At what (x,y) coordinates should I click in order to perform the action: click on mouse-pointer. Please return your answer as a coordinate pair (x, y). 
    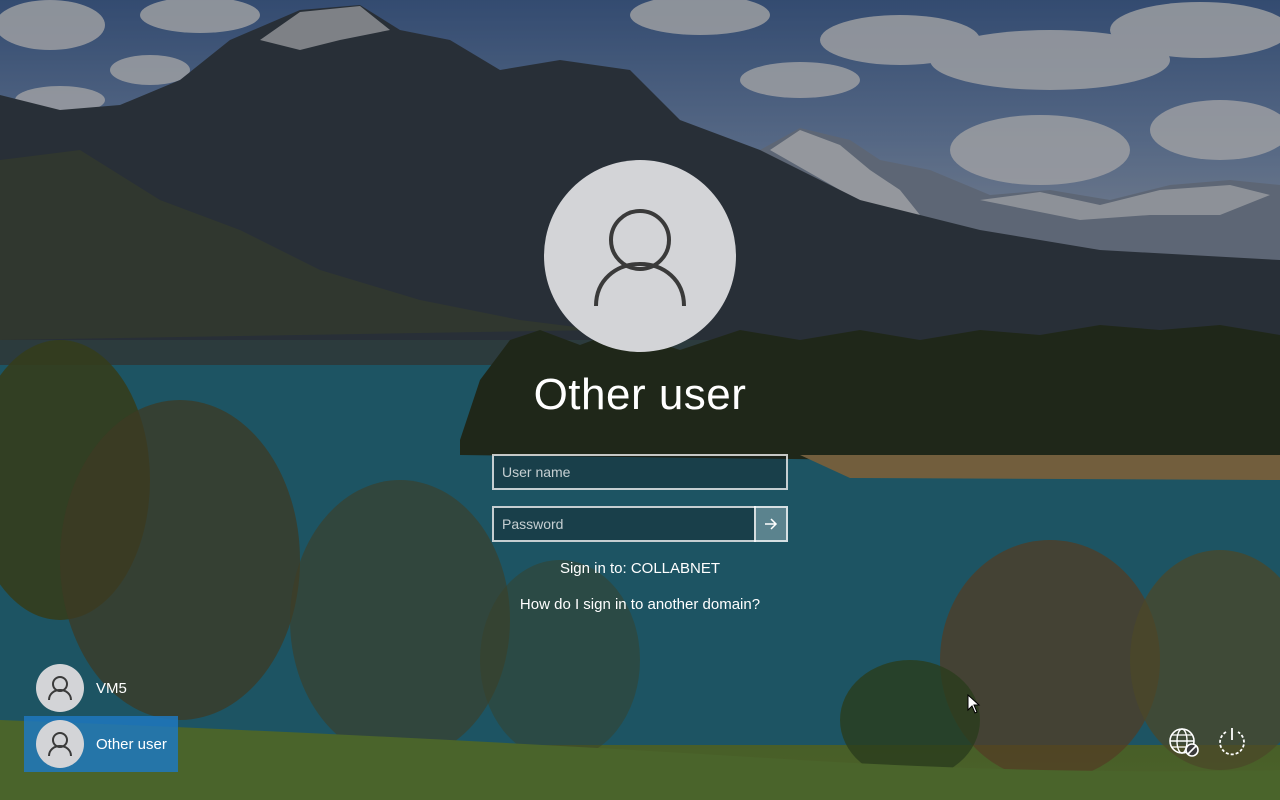
    Looking at the image, I should click on (974, 706).